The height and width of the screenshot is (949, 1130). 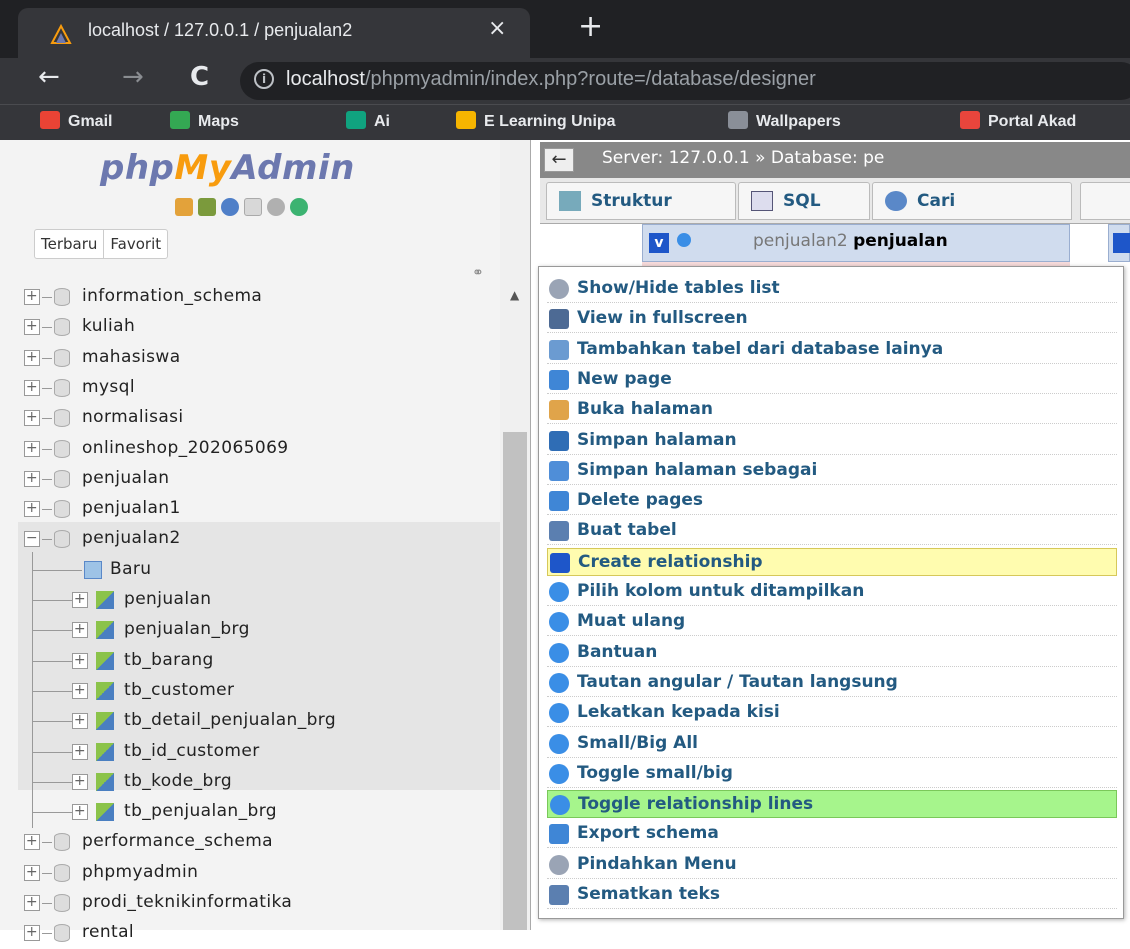 I want to click on db-name: information_schema, so click(x=172, y=296).